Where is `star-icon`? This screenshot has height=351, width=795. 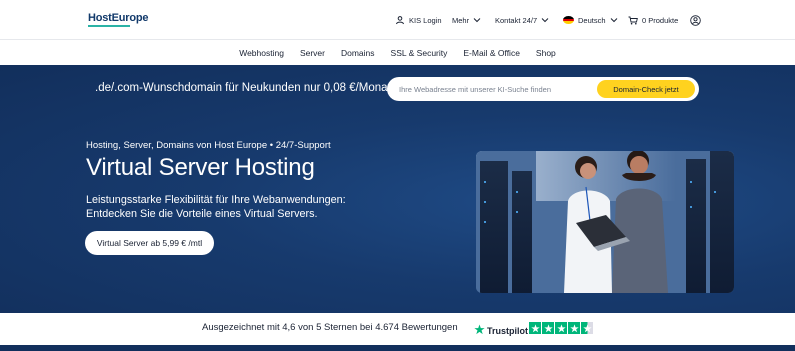 star-icon is located at coordinates (479, 331).